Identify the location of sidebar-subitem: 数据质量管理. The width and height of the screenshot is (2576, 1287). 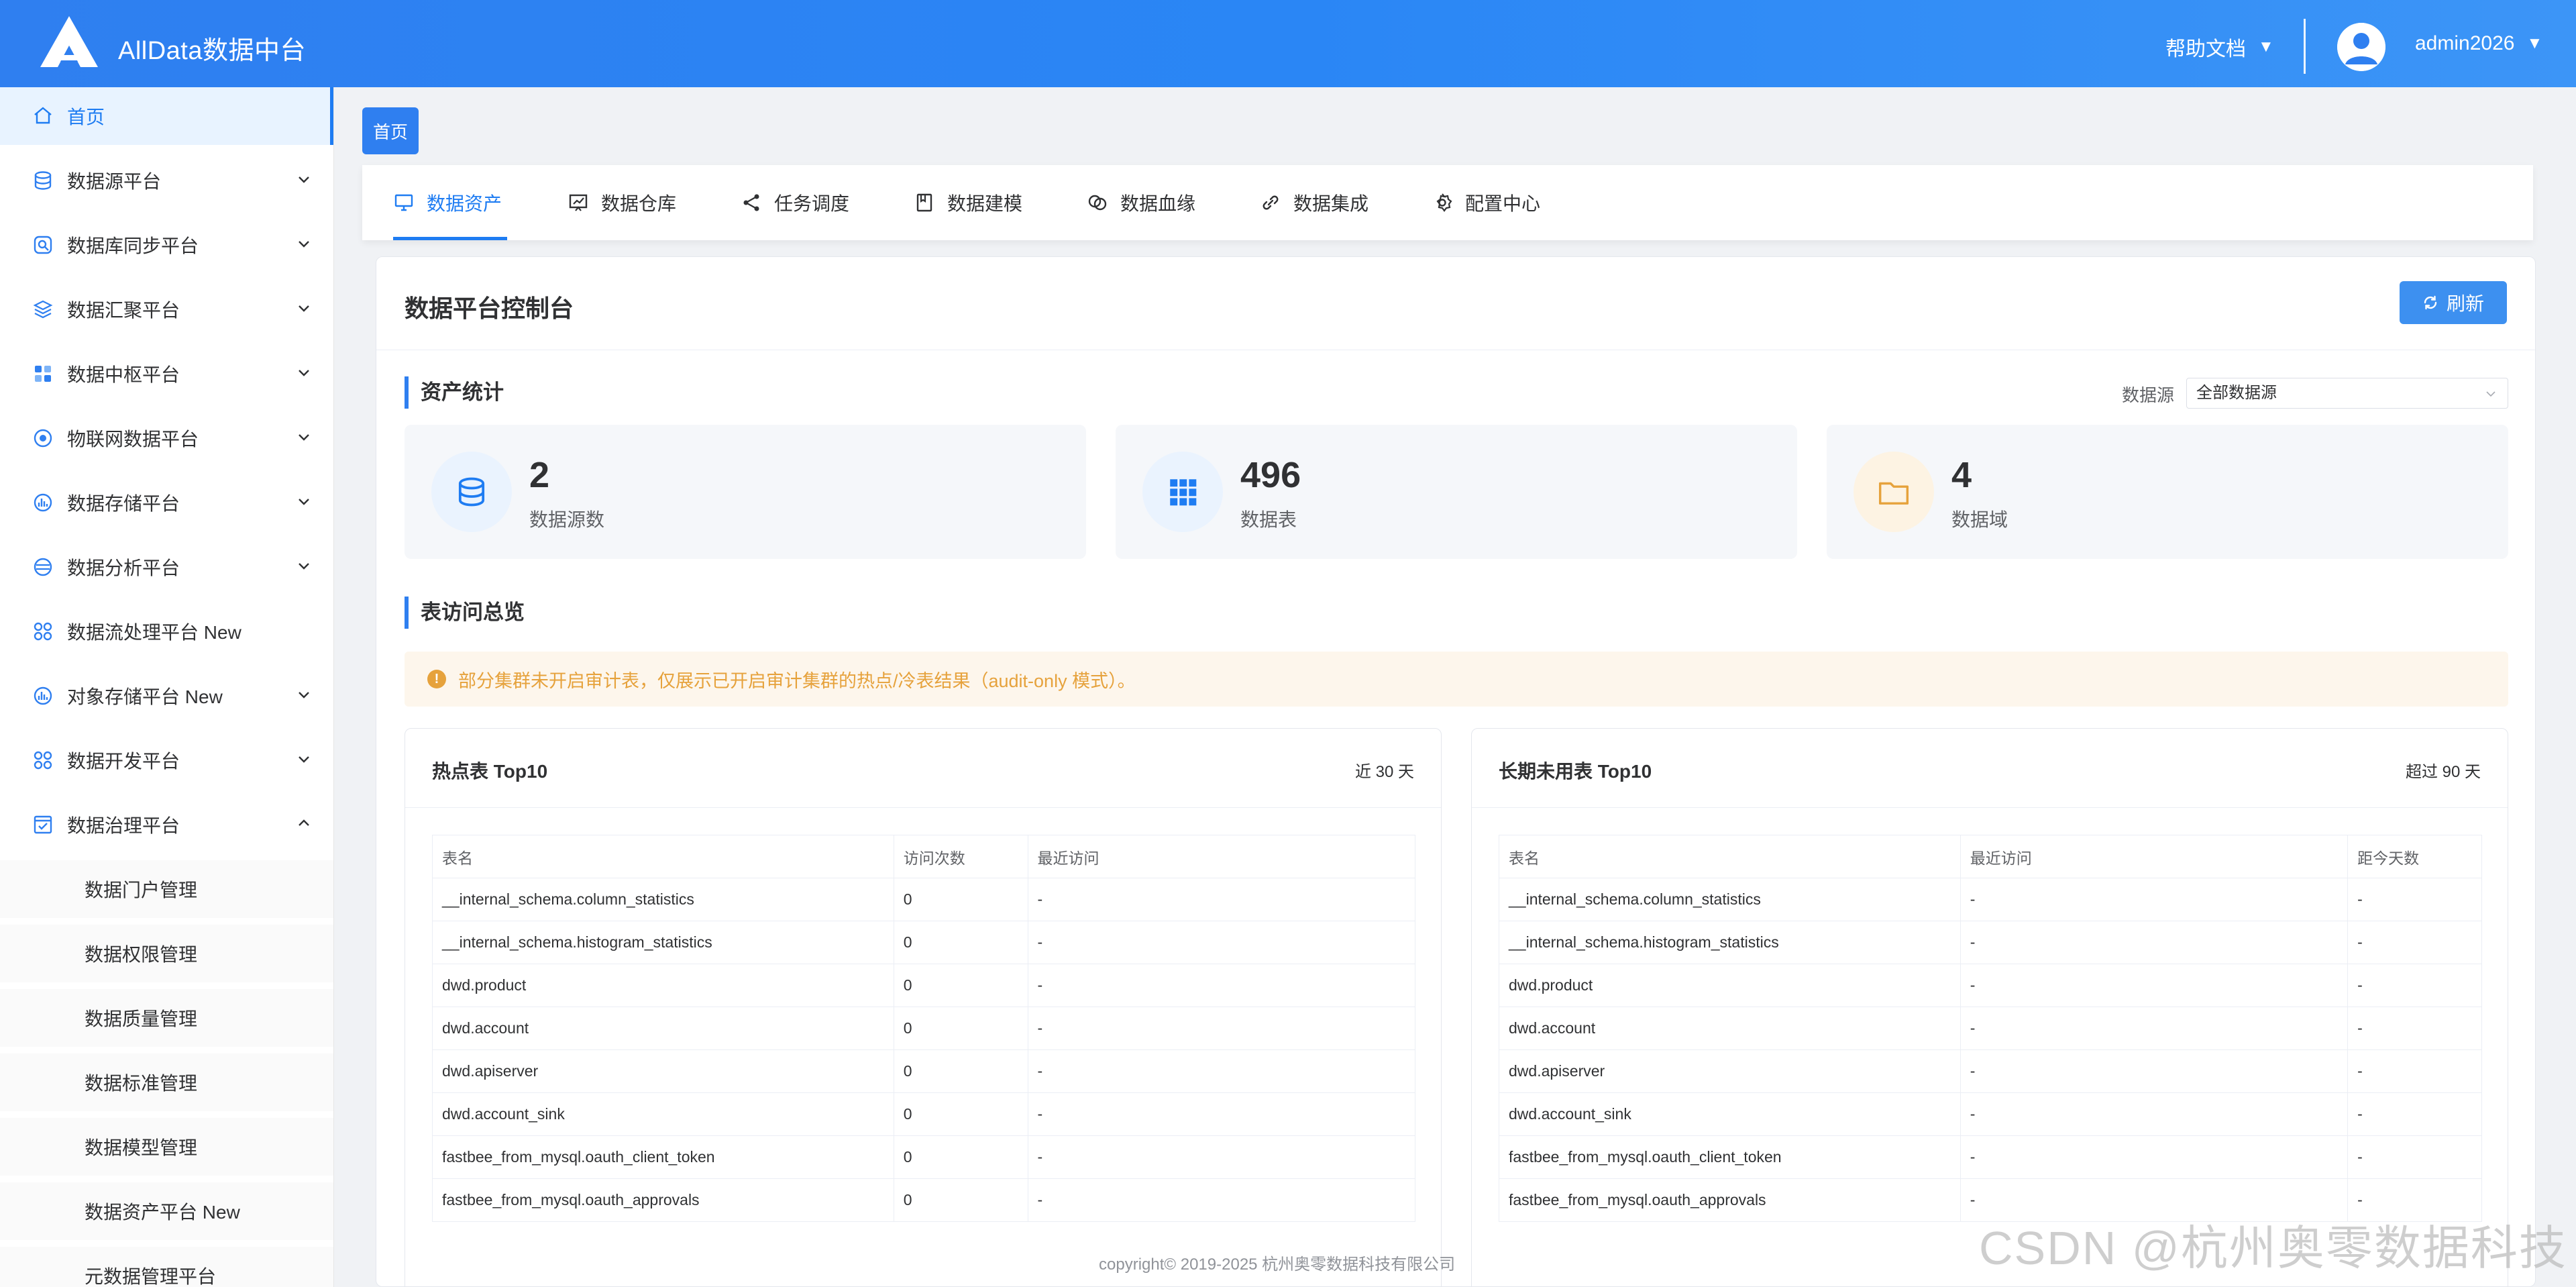
(166, 1018).